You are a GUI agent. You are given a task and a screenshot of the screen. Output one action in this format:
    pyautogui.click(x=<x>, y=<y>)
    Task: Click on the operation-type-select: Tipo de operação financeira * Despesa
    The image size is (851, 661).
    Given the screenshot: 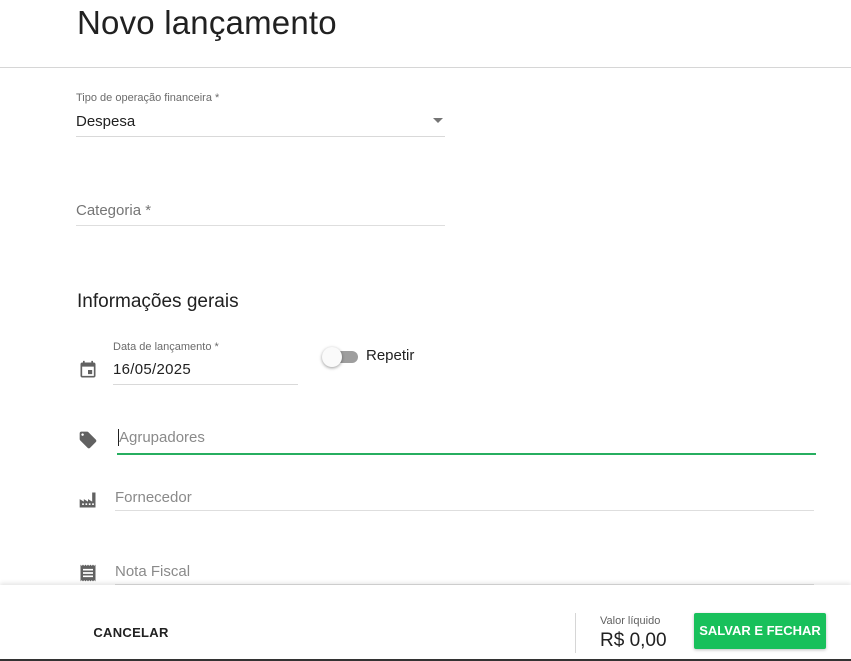 What is the action you would take?
    pyautogui.click(x=260, y=114)
    